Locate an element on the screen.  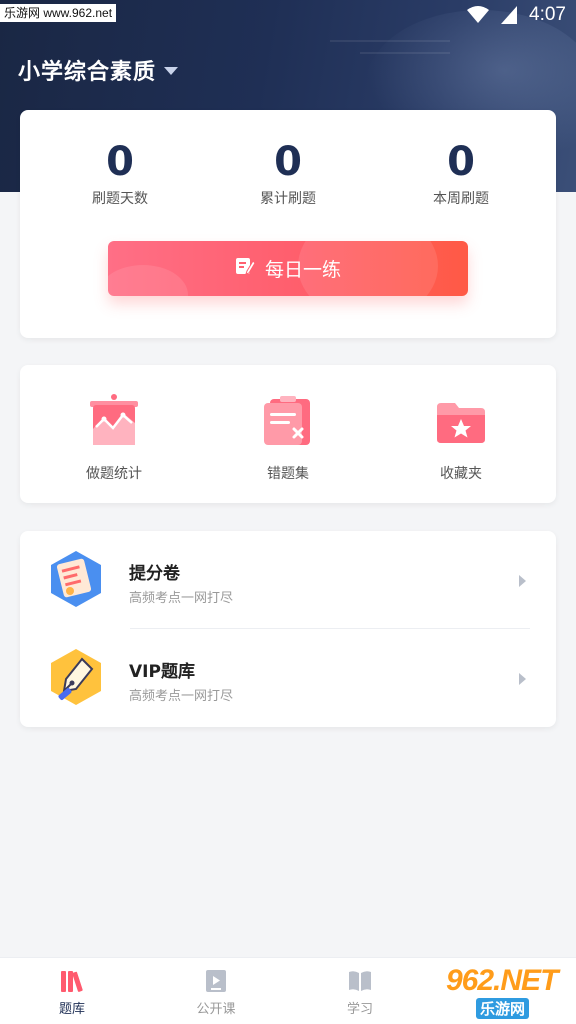
list-item-vip-bank: VIP题库 高频考点一网打尽 is located at coordinates (288, 677).